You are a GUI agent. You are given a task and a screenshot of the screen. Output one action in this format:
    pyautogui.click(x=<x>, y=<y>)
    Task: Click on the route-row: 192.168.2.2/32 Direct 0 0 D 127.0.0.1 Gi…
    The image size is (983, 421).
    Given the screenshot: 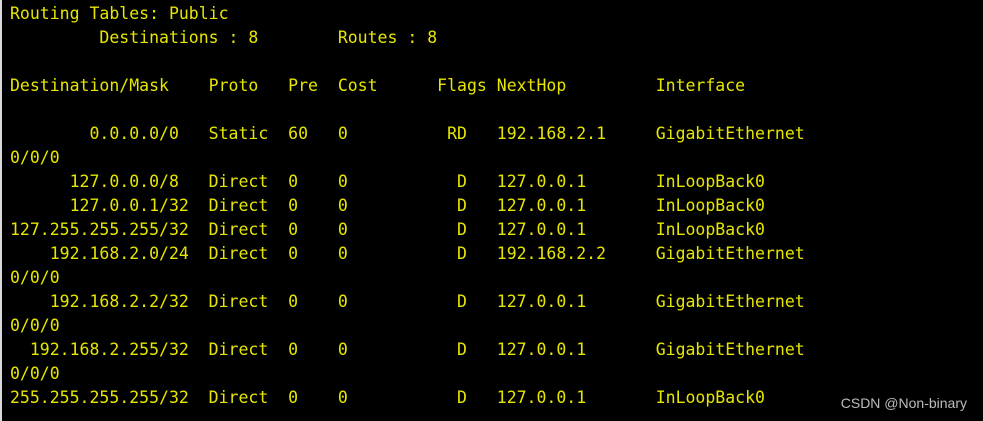 What is the action you would take?
    pyautogui.click(x=407, y=301)
    